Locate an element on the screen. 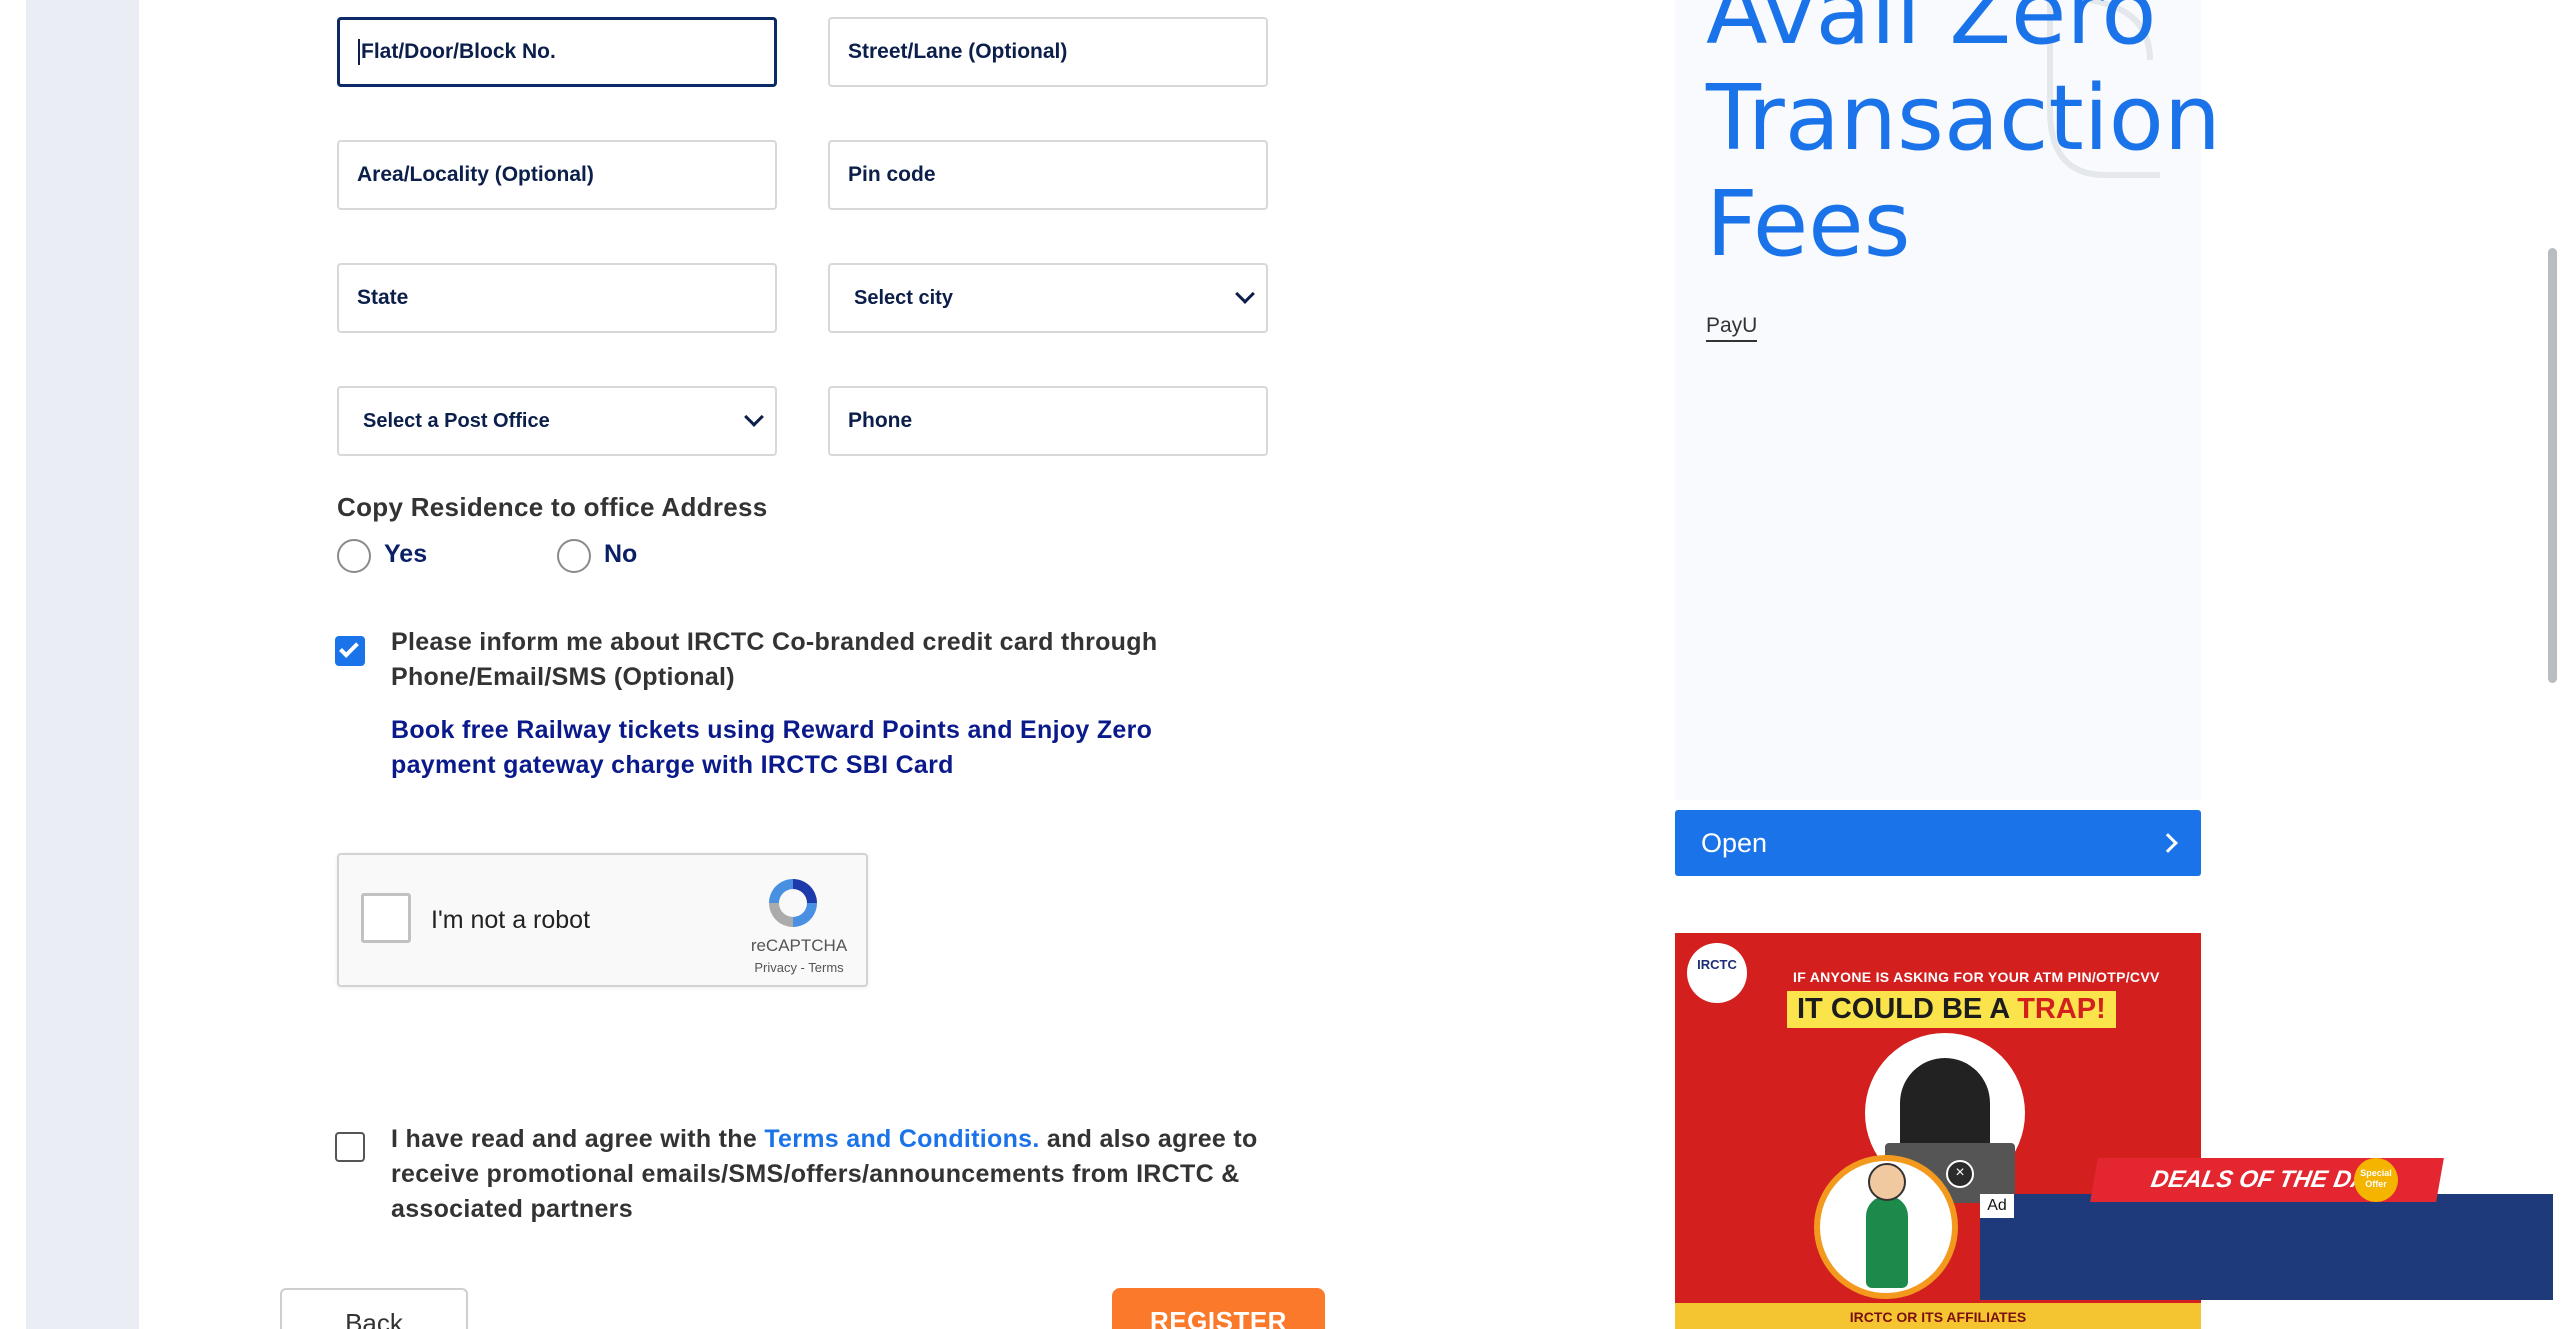 This screenshot has height=1329, width=2561. mascot-figure-icon is located at coordinates (1887, 1242).